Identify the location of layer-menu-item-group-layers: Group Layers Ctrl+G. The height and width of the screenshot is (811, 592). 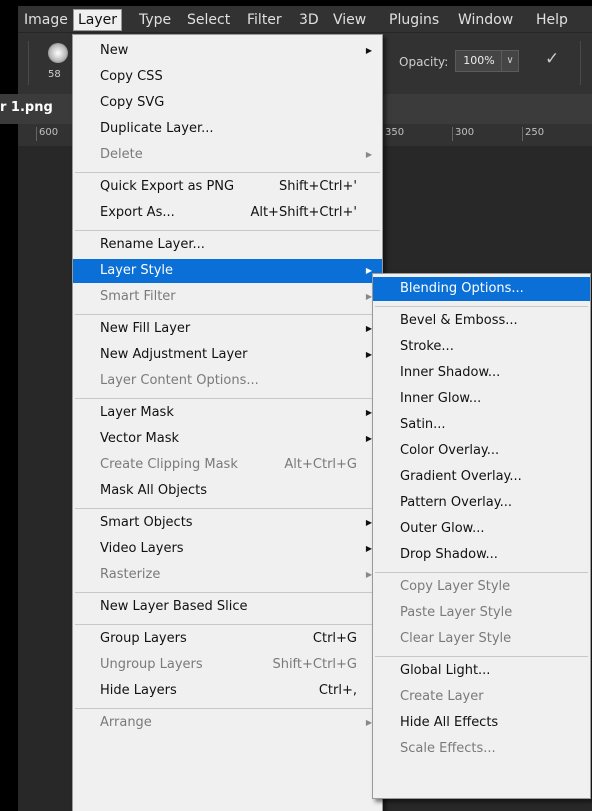
(227, 639).